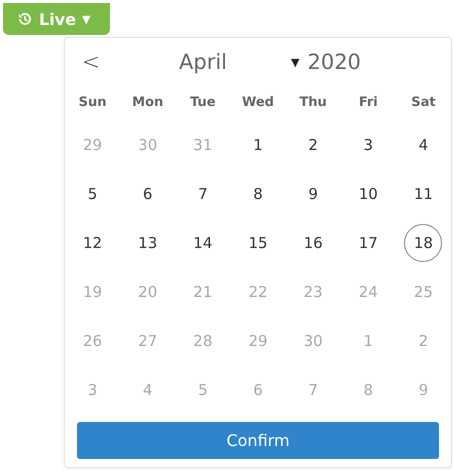 This screenshot has width=453, height=470. Describe the element at coordinates (423, 193) in the screenshot. I see `day-cell: 11` at that location.